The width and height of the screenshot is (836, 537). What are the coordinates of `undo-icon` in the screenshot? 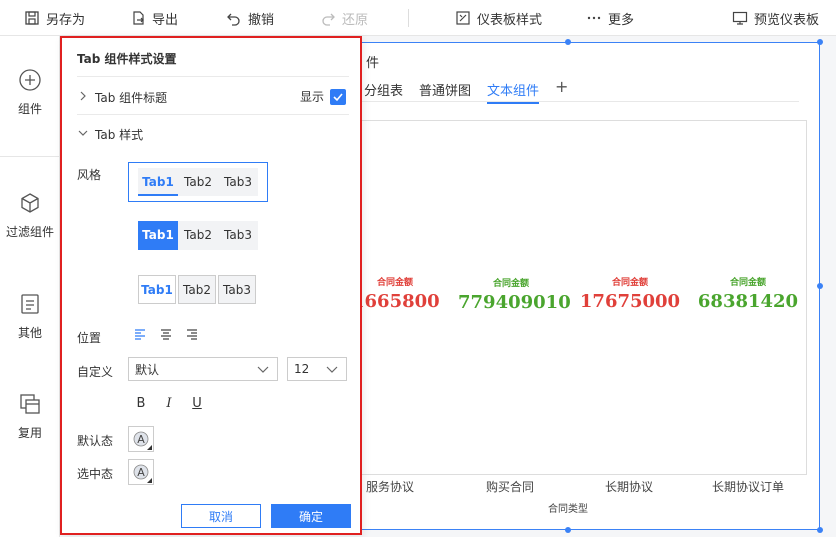 It's located at (234, 18).